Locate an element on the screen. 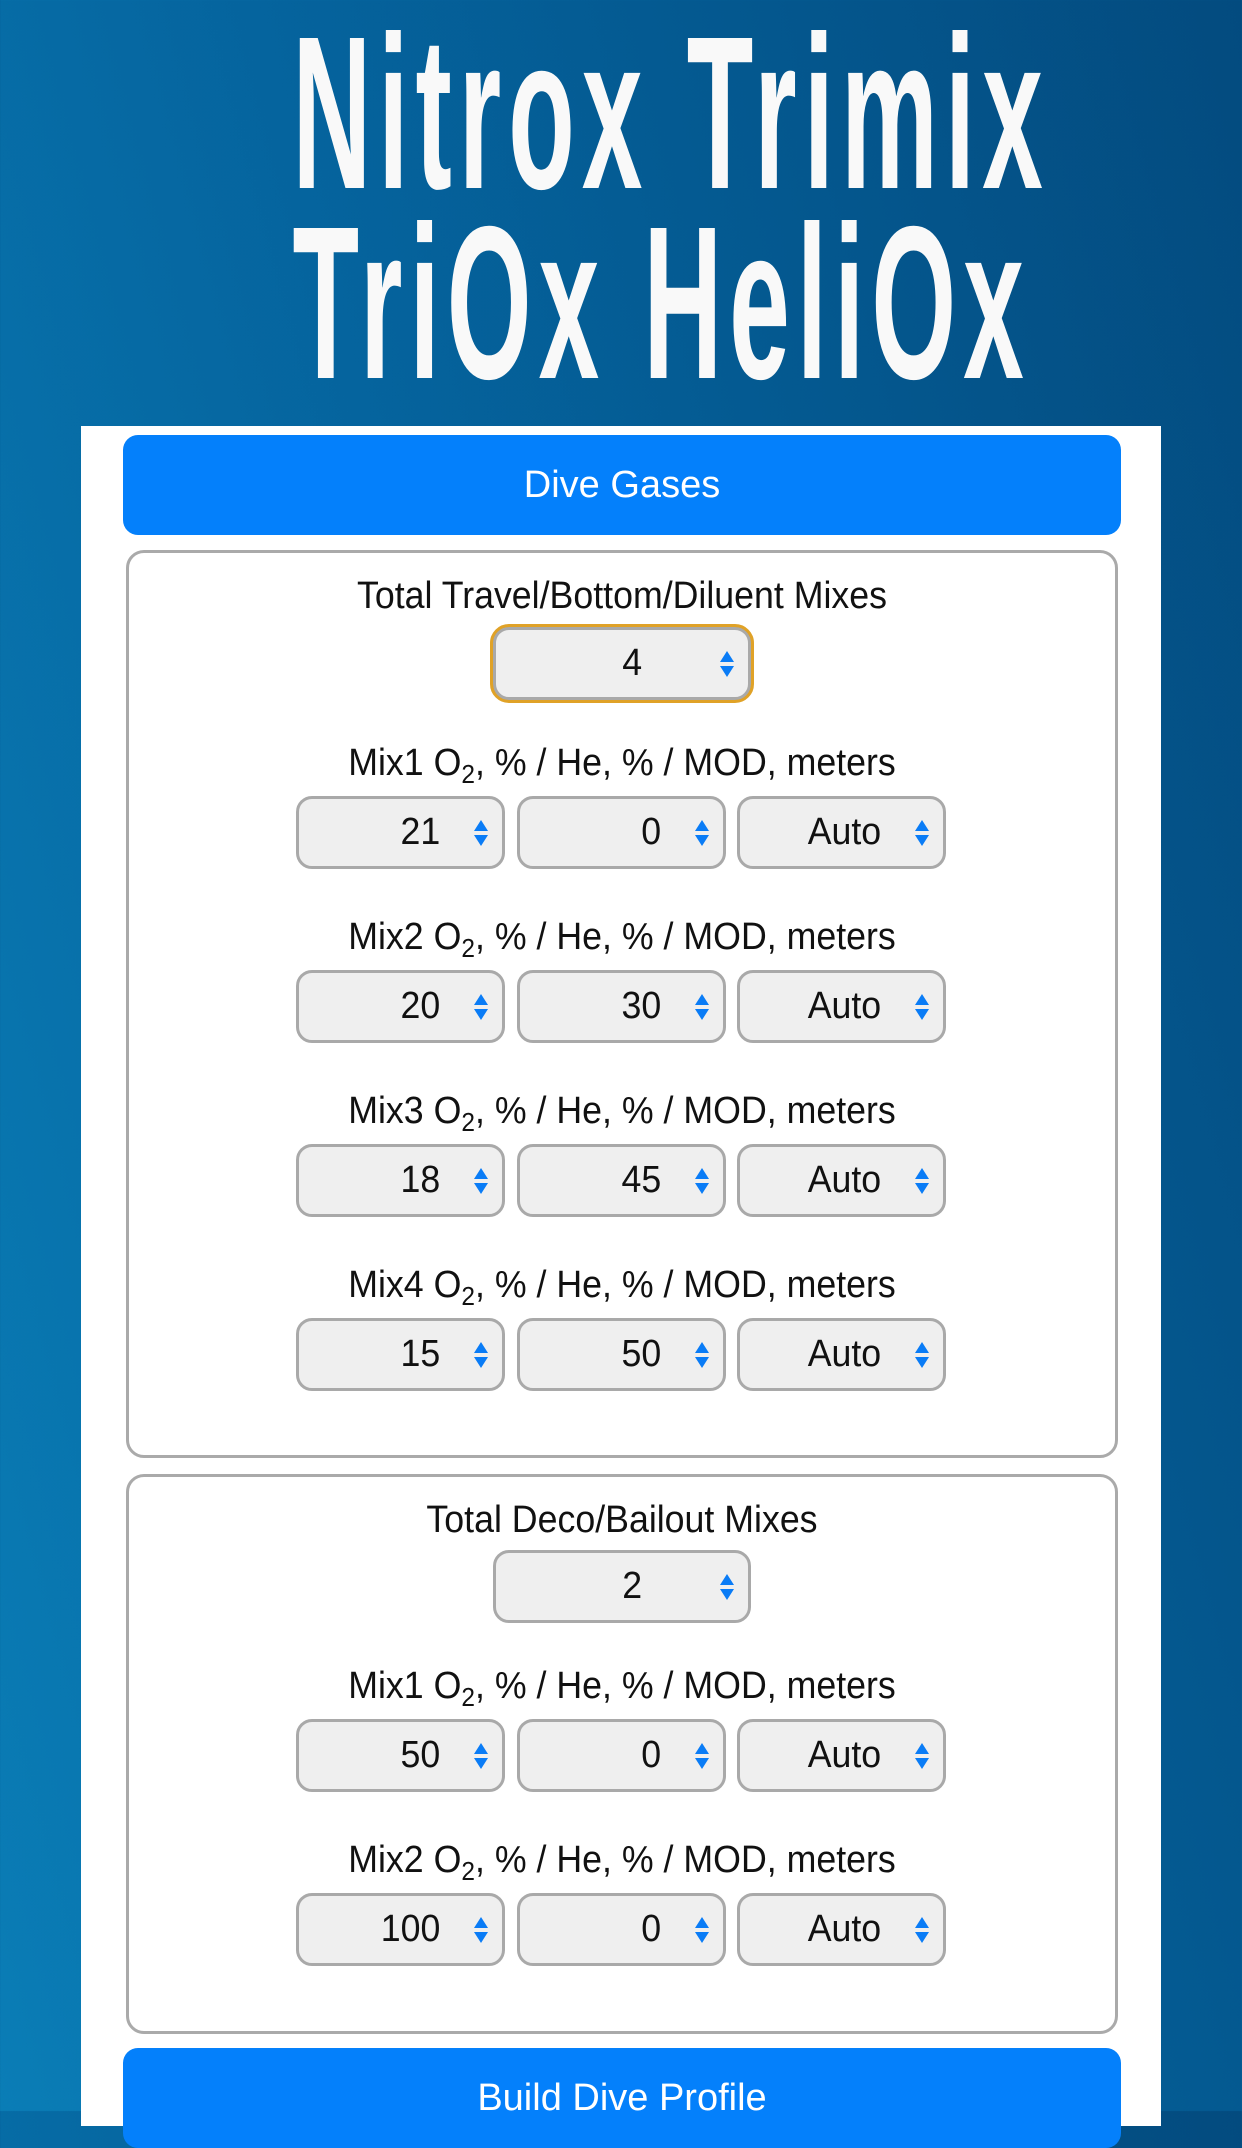 Image resolution: width=1242 pixels, height=2148 pixels. select-value: 30 is located at coordinates (641, 1006).